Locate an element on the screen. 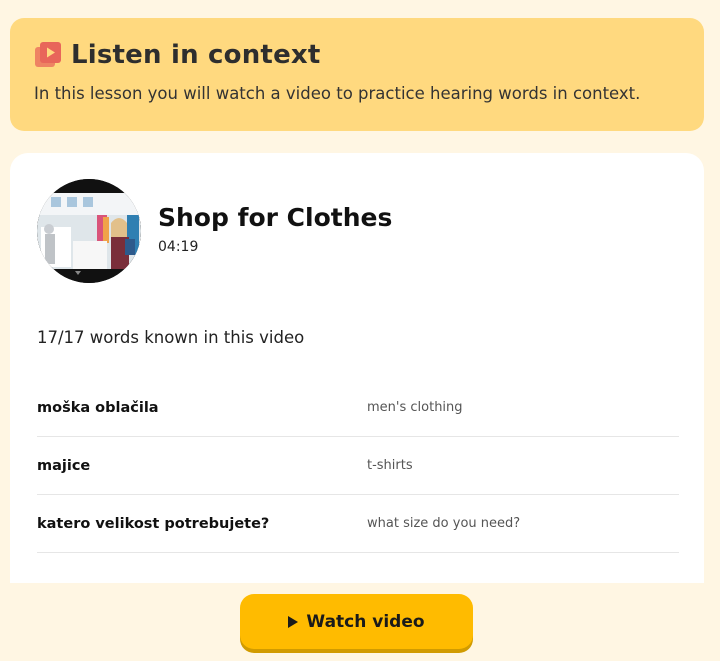 Image resolution: width=720 pixels, height=661 pixels. known-words-count: 17/17 words known in this video is located at coordinates (171, 337).